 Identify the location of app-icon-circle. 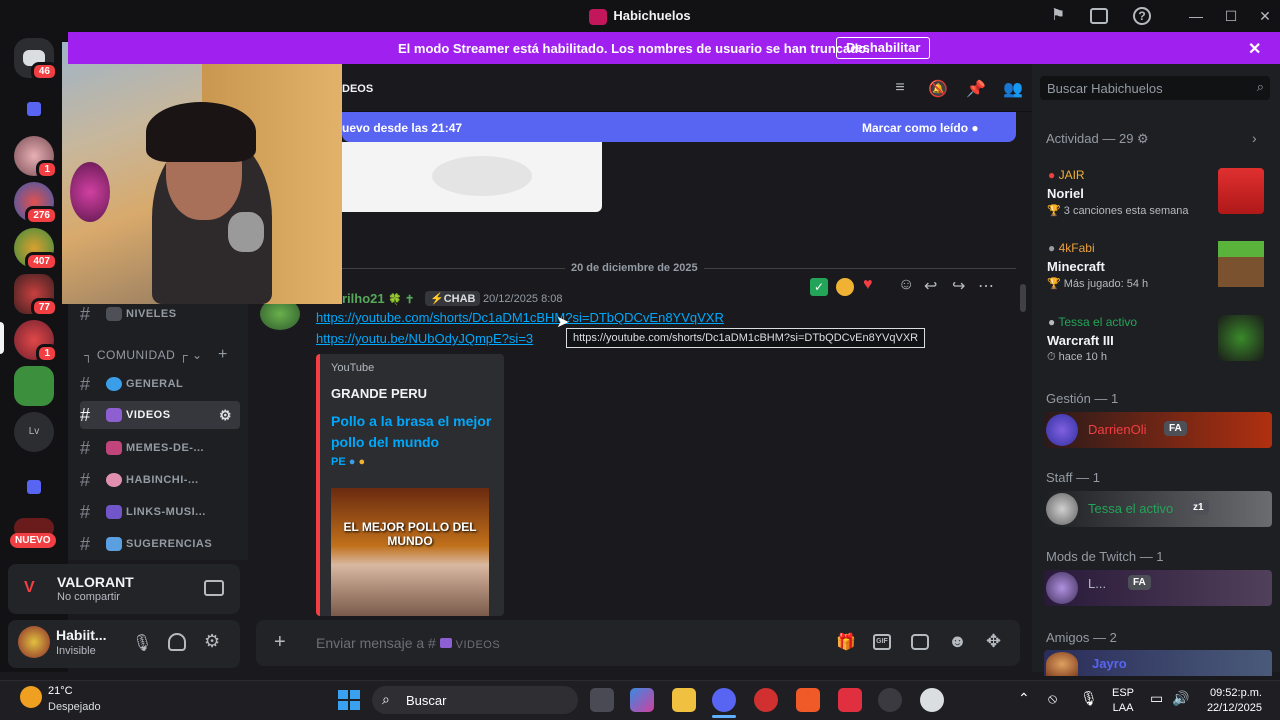
(932, 700).